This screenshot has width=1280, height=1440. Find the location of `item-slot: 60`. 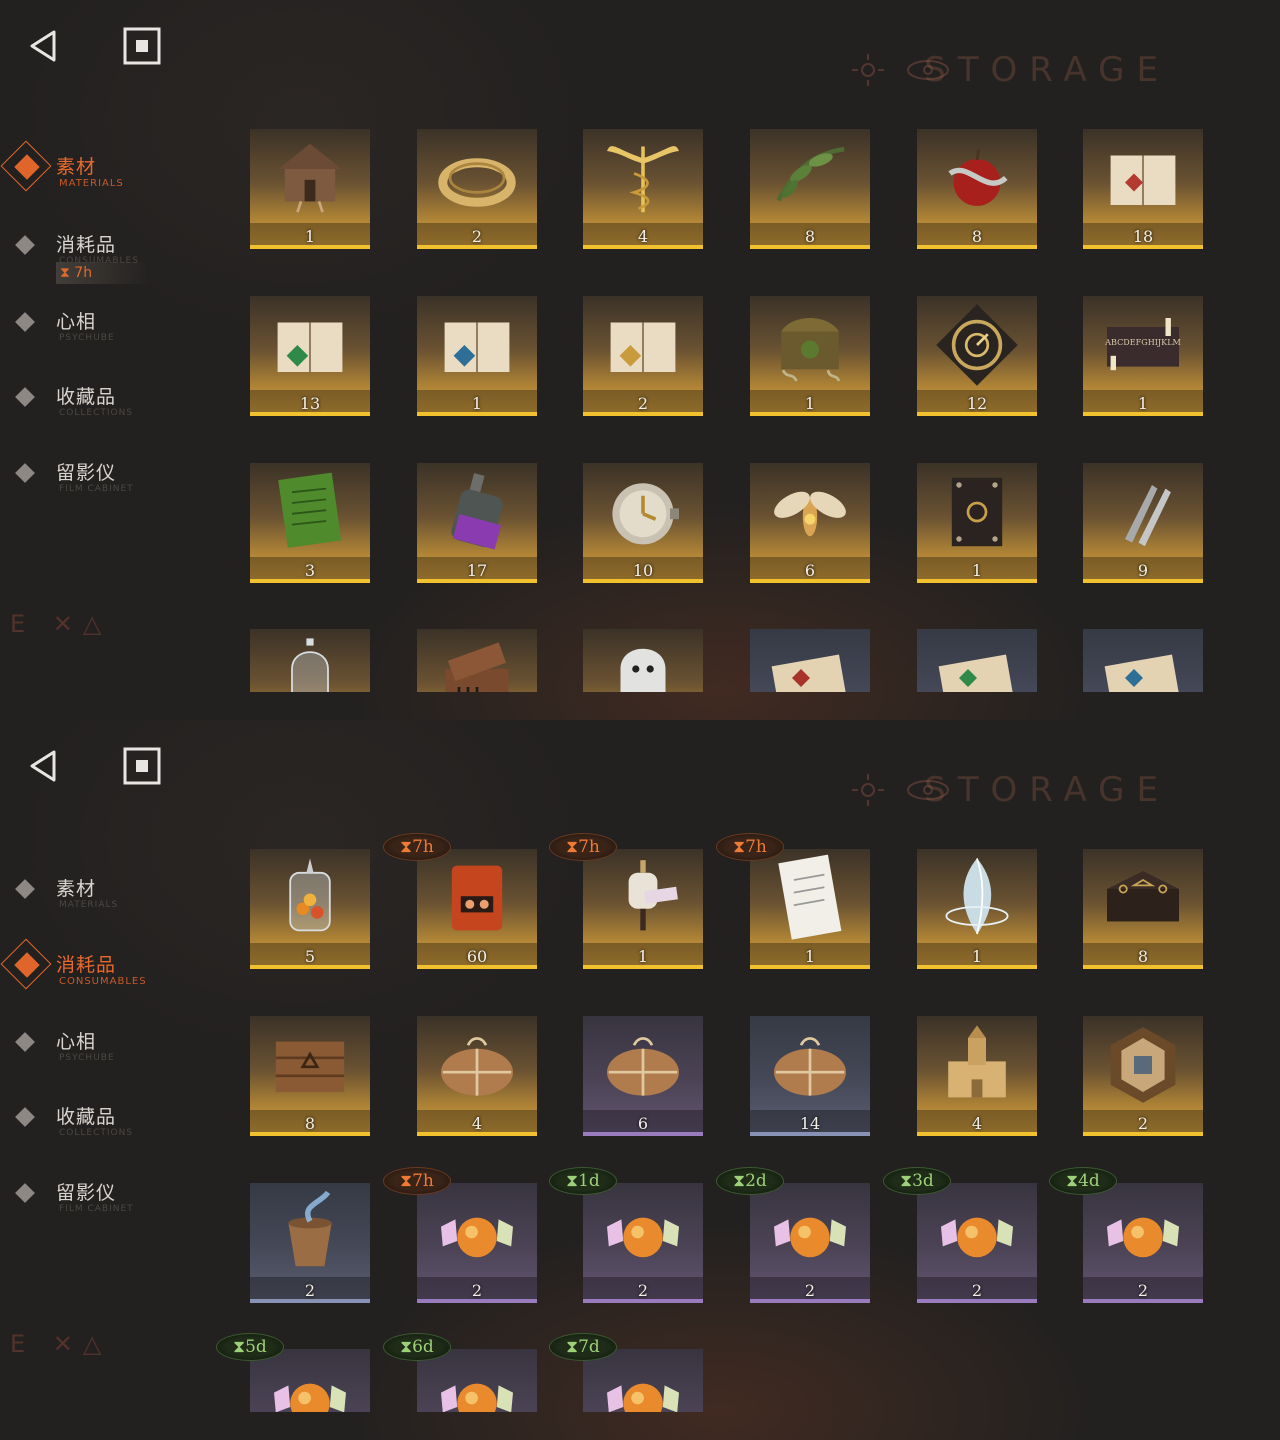

item-slot: 60 is located at coordinates (477, 909).